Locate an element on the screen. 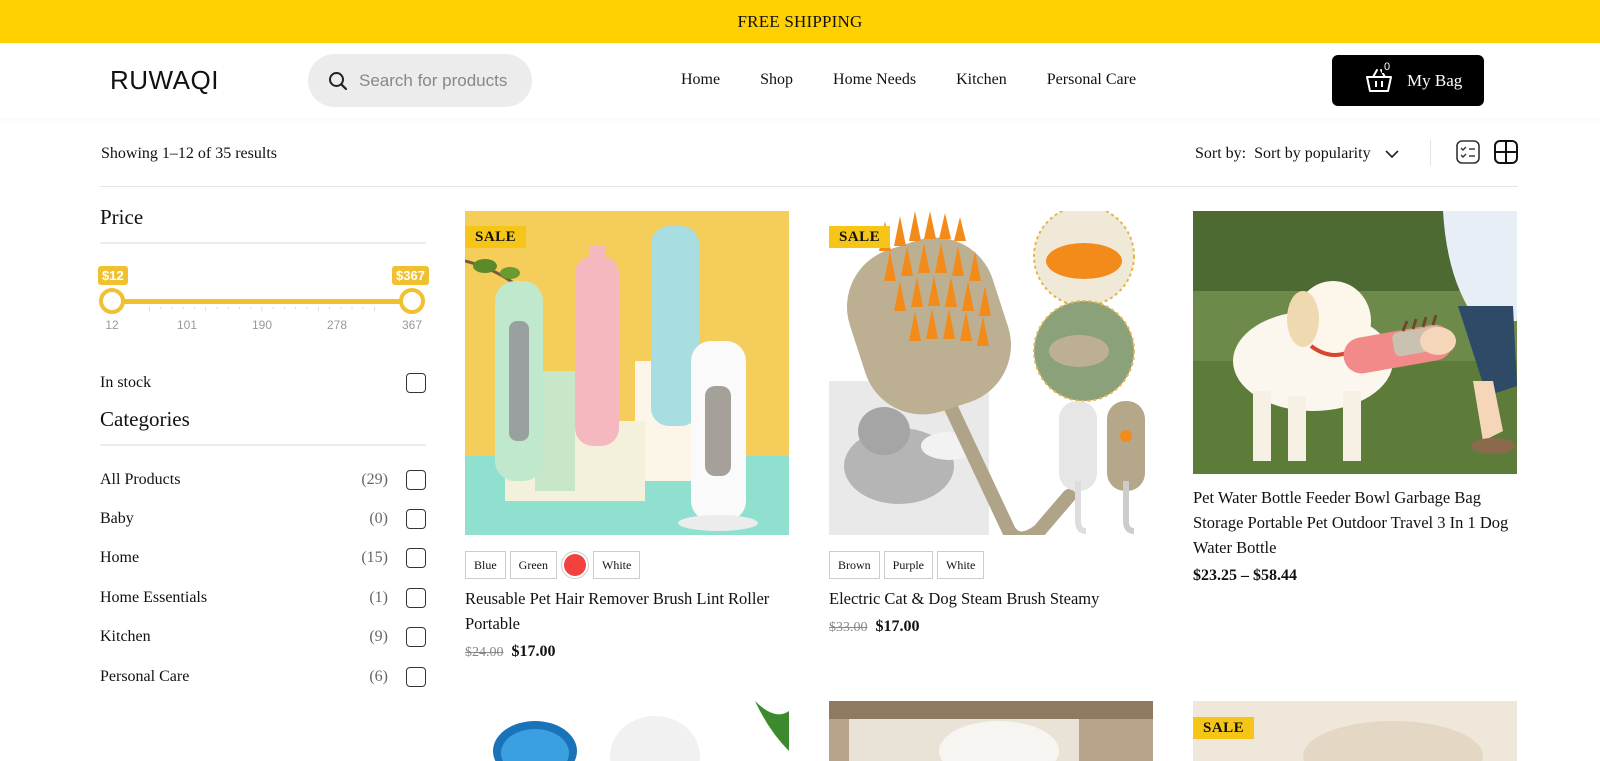 The image size is (1600, 761). price-tick-label: 101 is located at coordinates (187, 325).